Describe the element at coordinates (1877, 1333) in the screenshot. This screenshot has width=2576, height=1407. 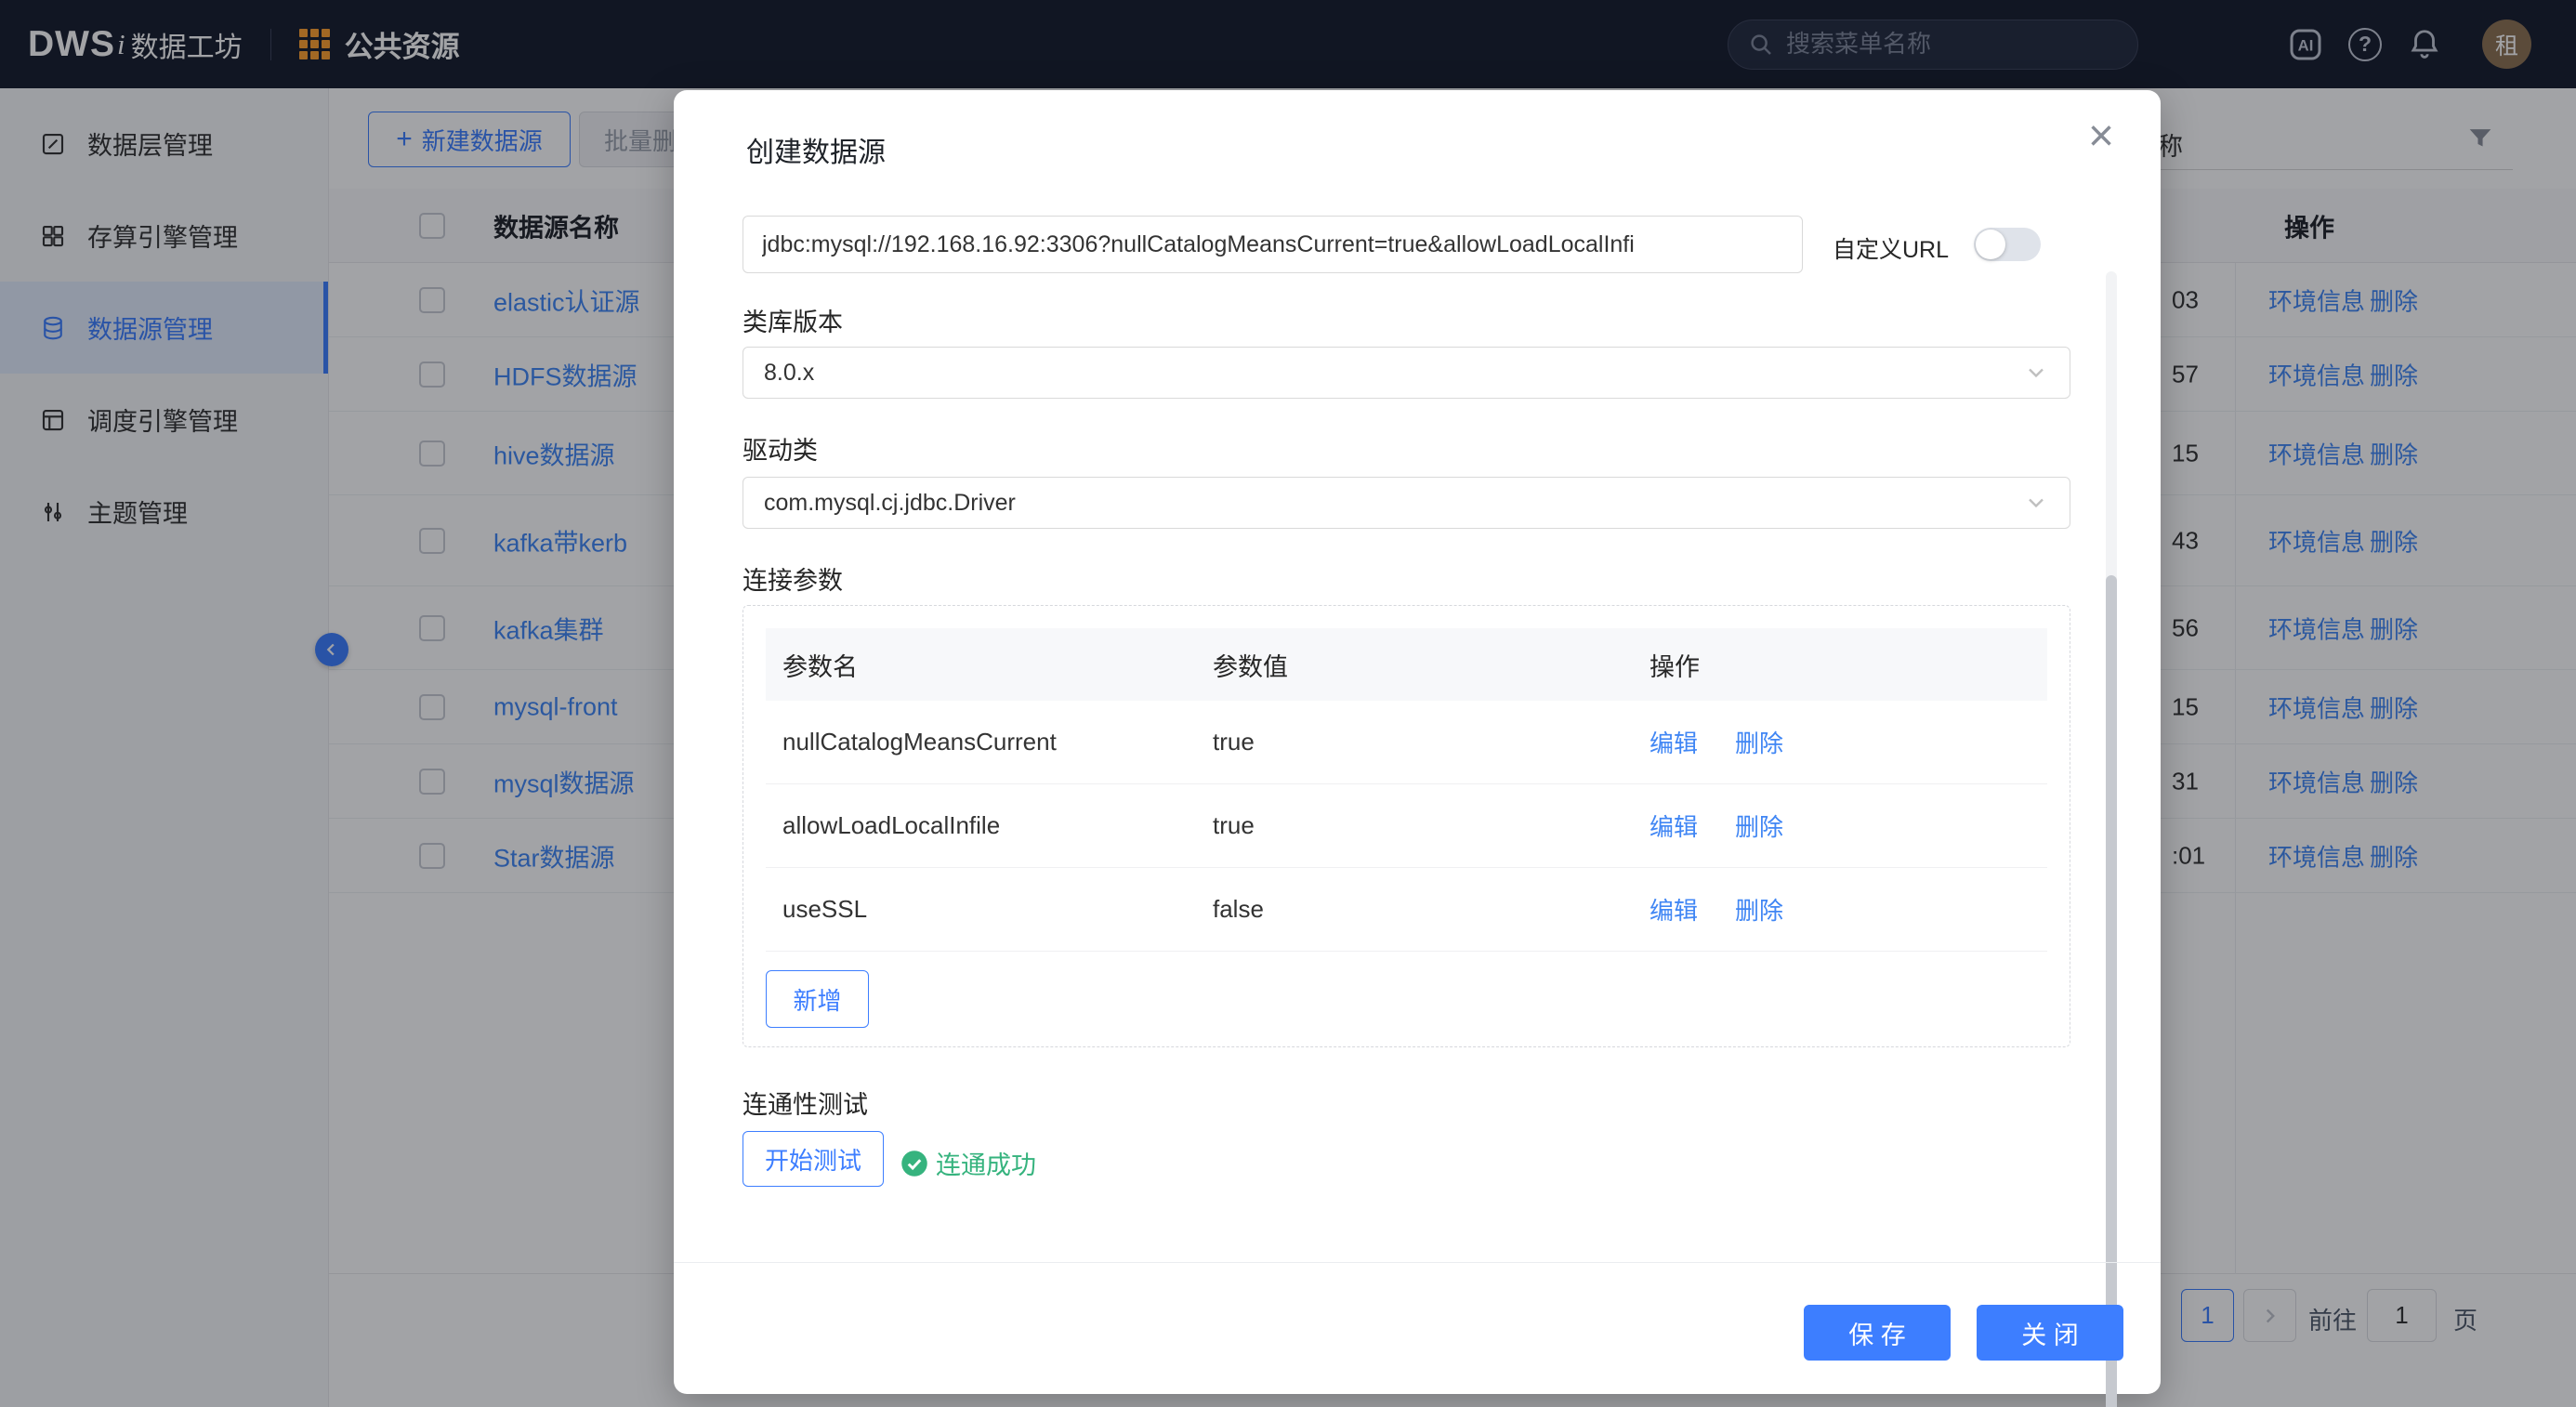
I see `save-button: 保 存` at that location.